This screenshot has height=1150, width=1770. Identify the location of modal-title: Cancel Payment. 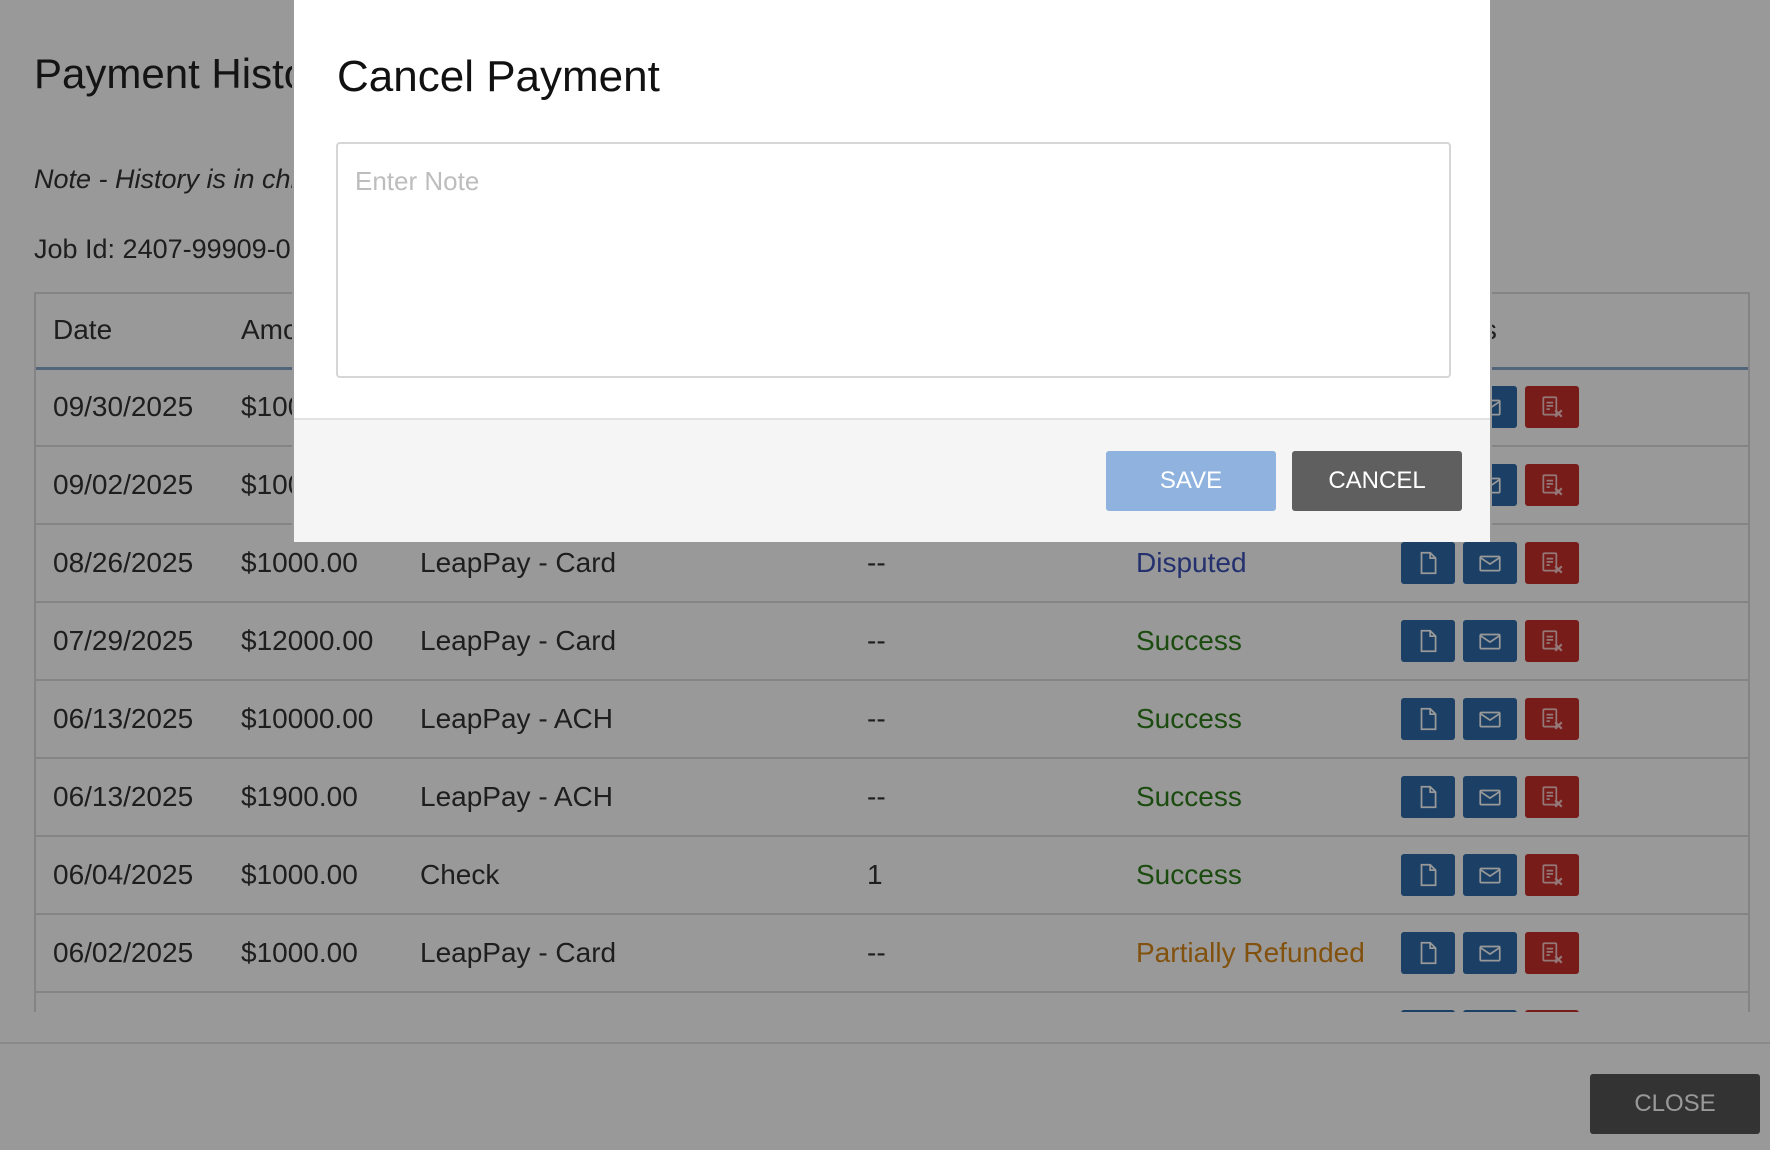
(498, 76).